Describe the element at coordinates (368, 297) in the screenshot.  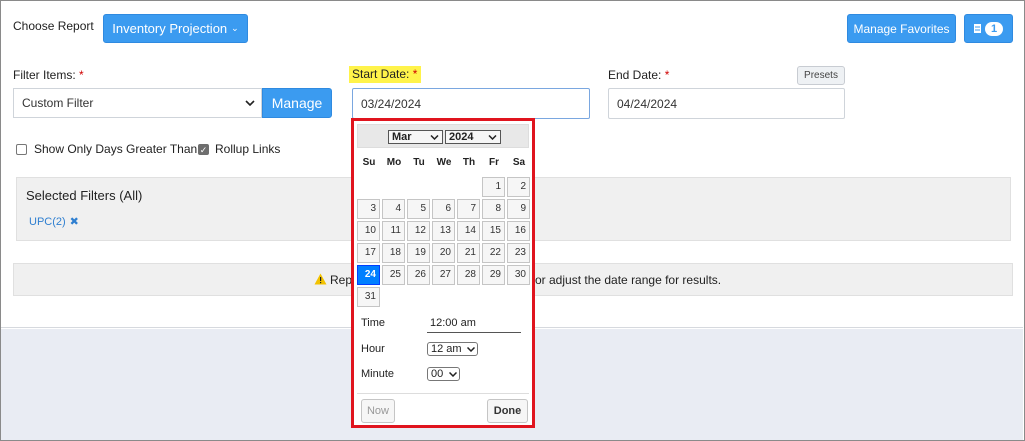
I see `day-cell: 31` at that location.